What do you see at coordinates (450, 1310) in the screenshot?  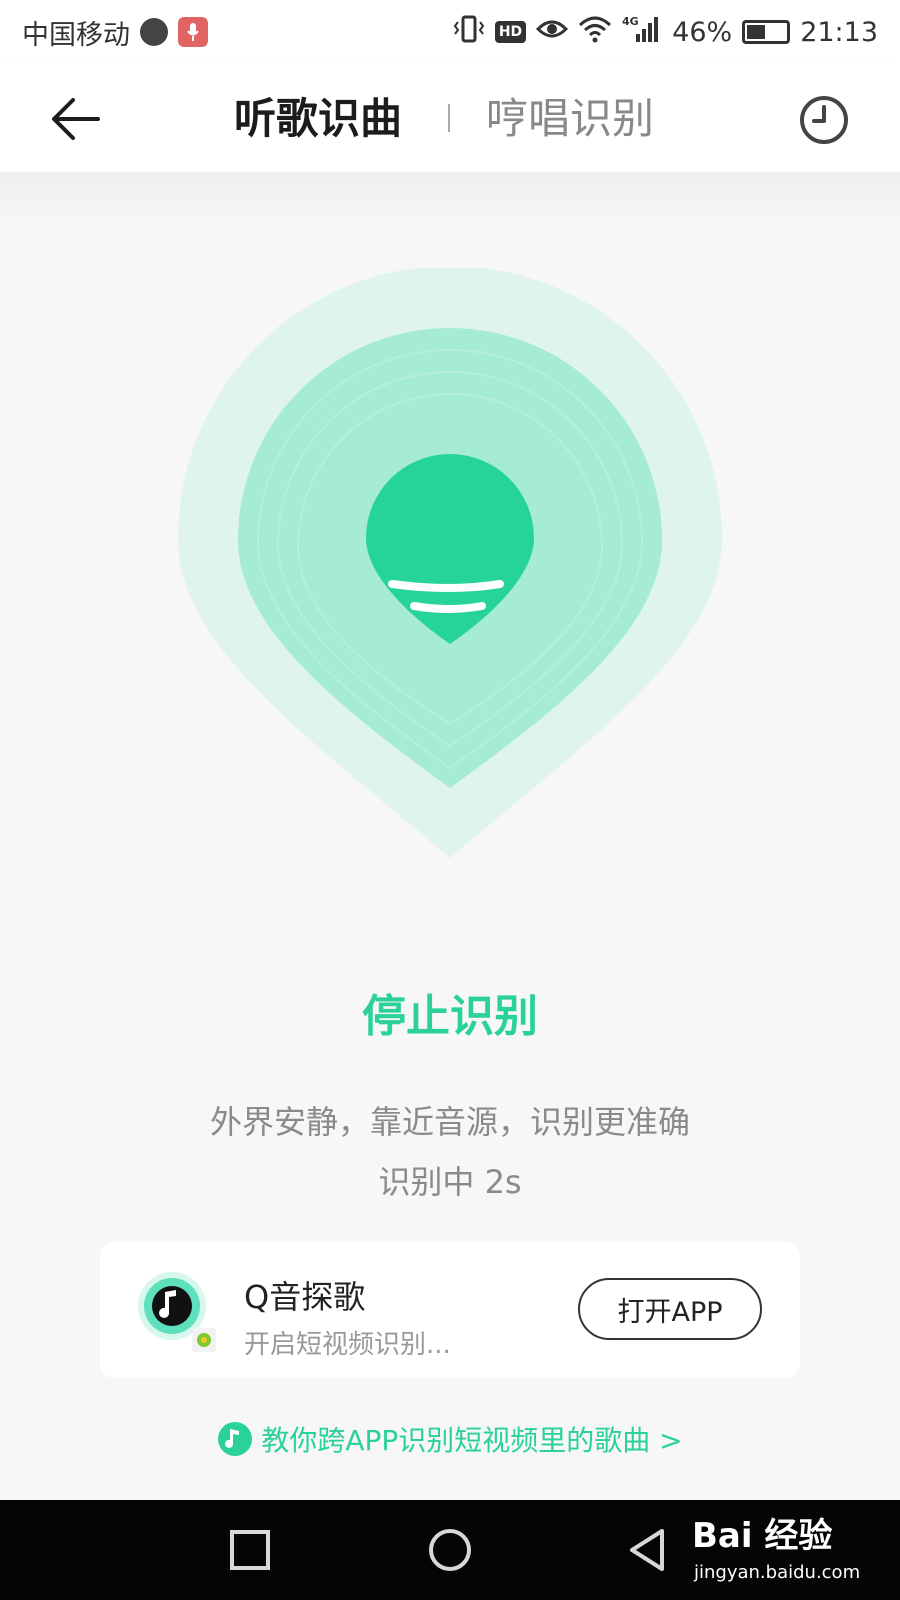 I see `app-promo-card: Q音探歌 开启短视频识别... 打开APP` at bounding box center [450, 1310].